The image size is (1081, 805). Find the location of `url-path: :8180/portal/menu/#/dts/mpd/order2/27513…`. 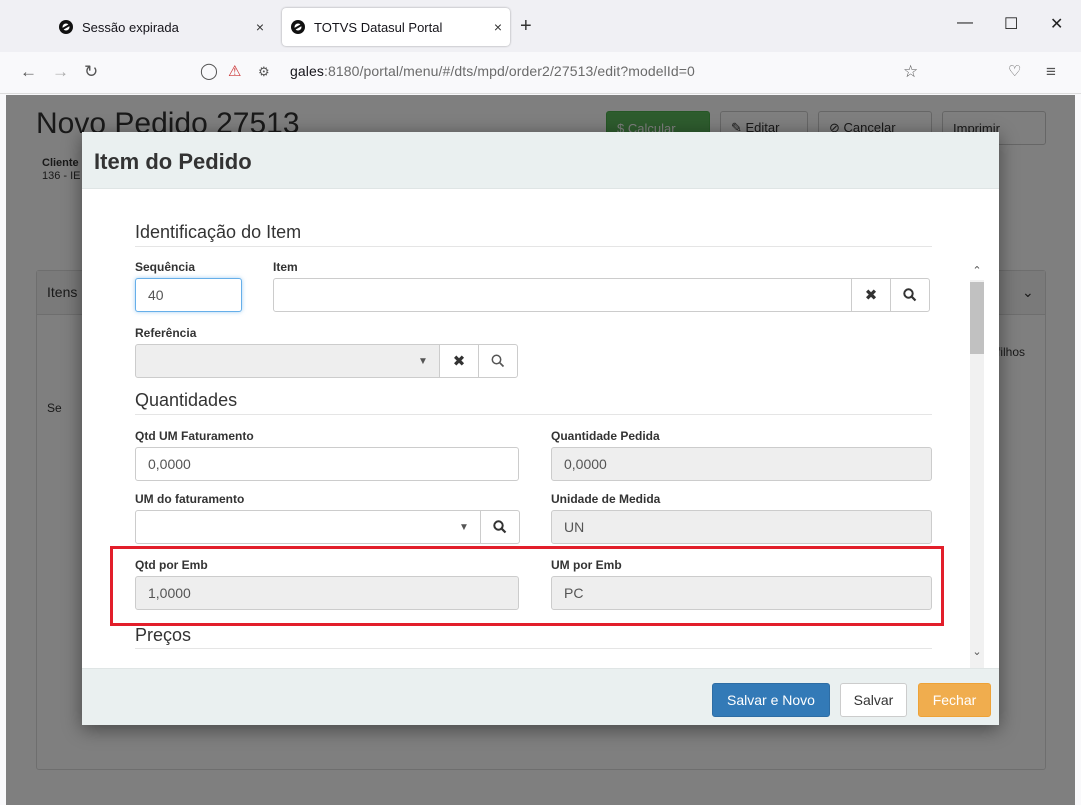

url-path: :8180/portal/menu/#/dts/mpd/order2/27513… is located at coordinates (509, 71).